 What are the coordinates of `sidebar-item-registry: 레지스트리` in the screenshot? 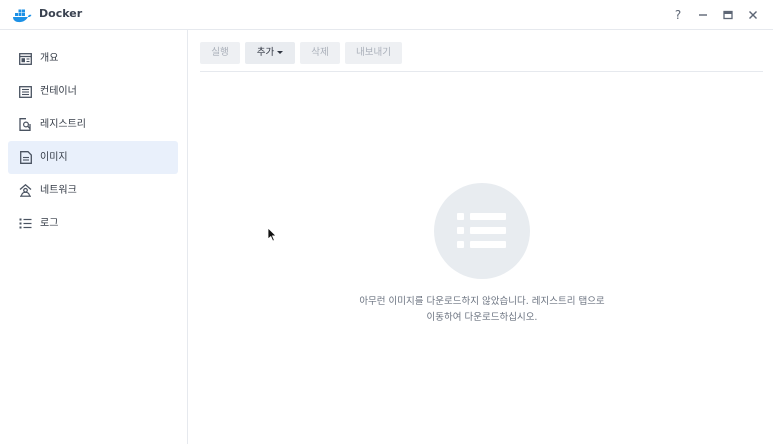 It's located at (93, 124).